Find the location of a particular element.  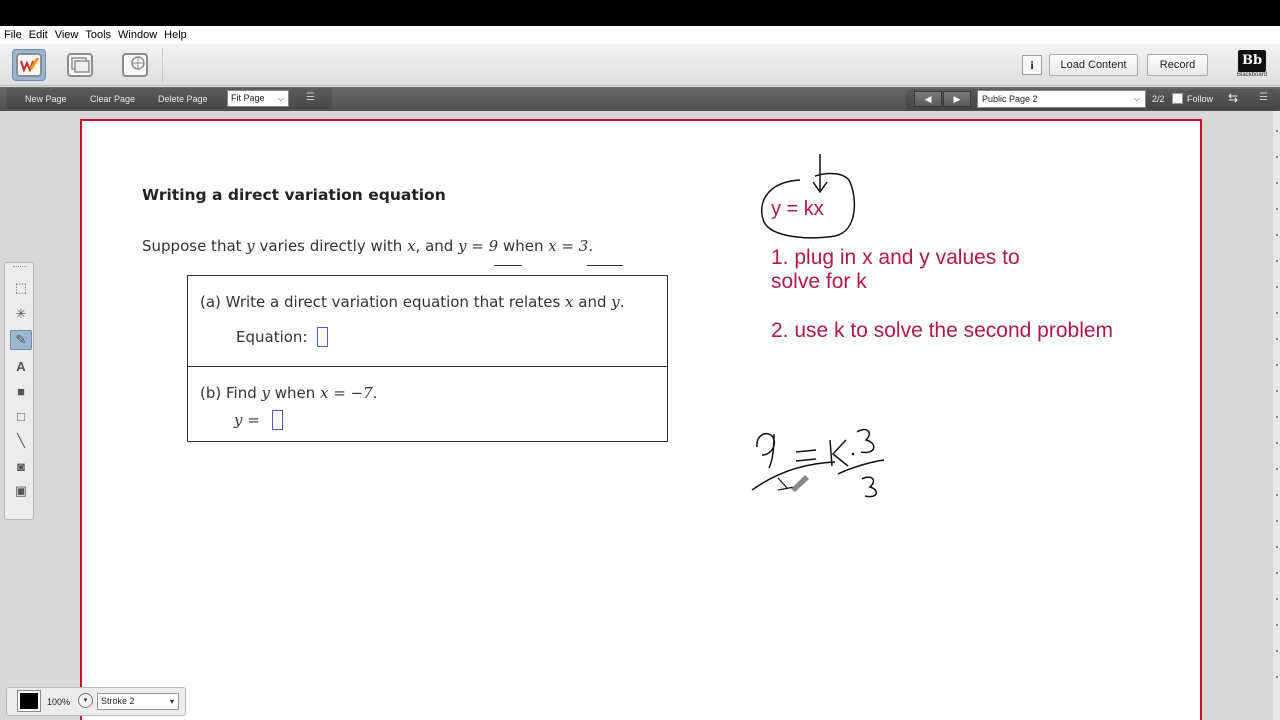

step-2-annotation: 2. use k to solve the second problem is located at coordinates (942, 330).